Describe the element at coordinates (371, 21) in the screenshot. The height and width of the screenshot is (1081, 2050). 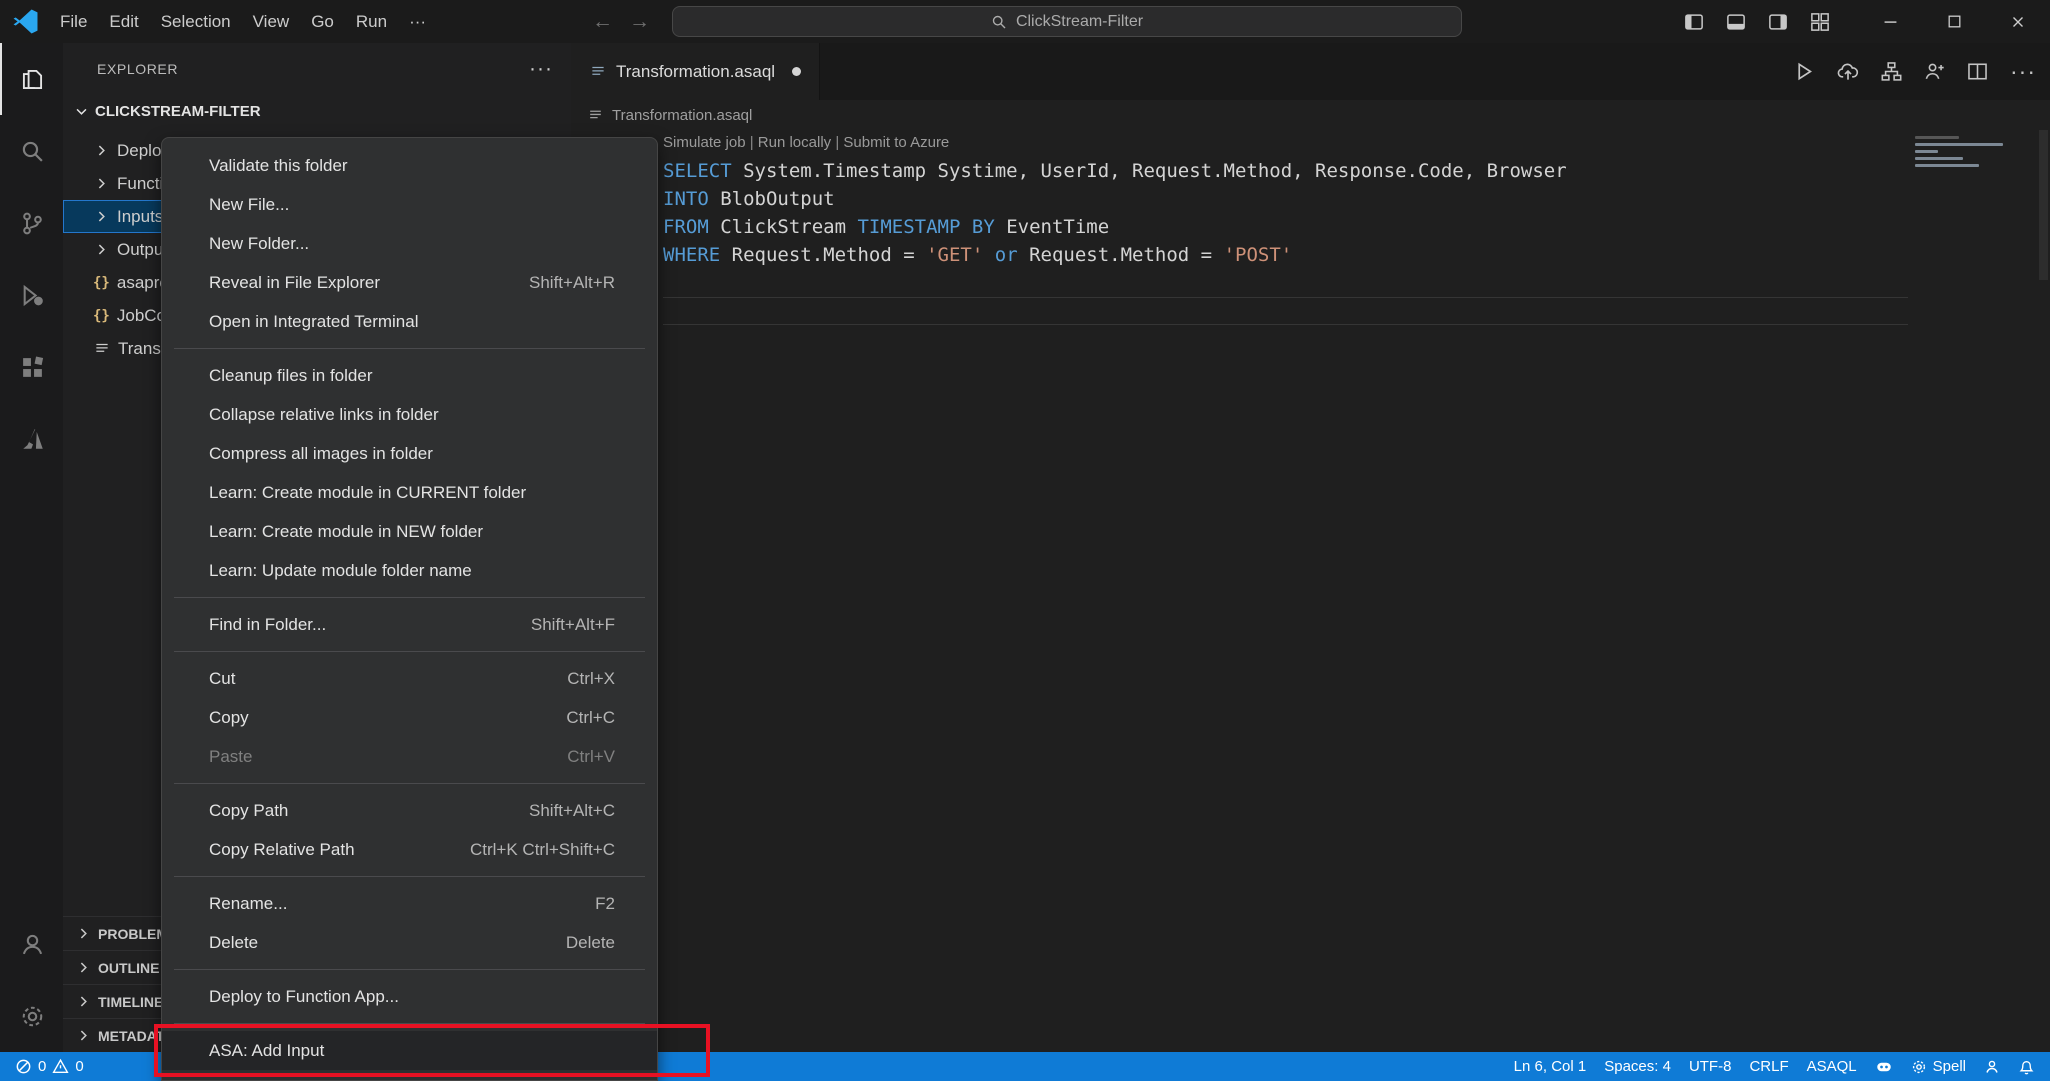
I see `menu-run: Run` at that location.